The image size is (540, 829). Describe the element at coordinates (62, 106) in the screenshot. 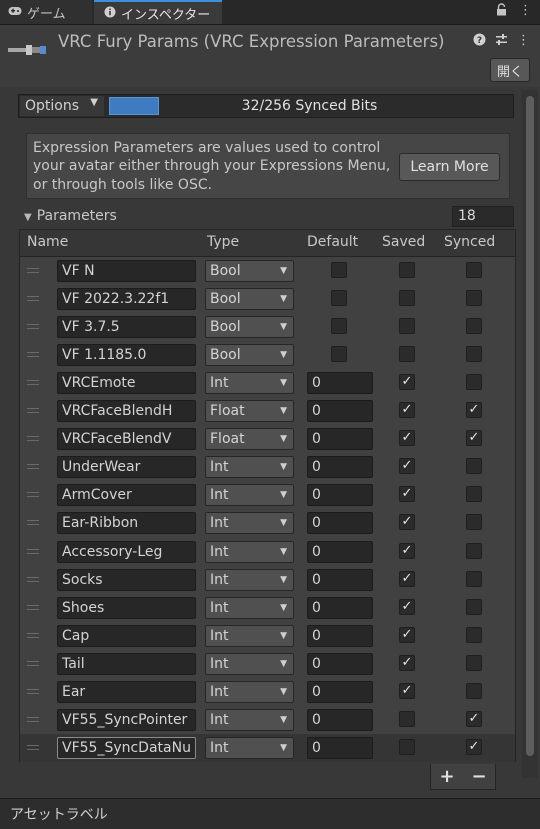

I see `options-dropdown: Options ▼` at that location.